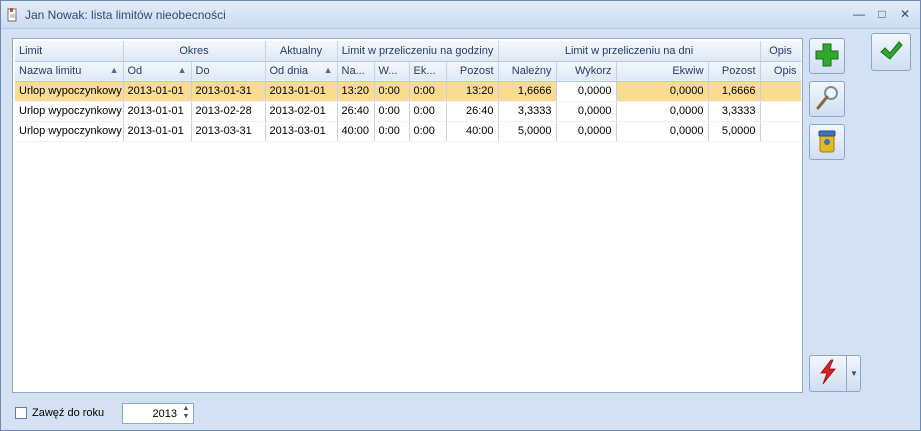  I want to click on trash-bin-icon, so click(827, 142).